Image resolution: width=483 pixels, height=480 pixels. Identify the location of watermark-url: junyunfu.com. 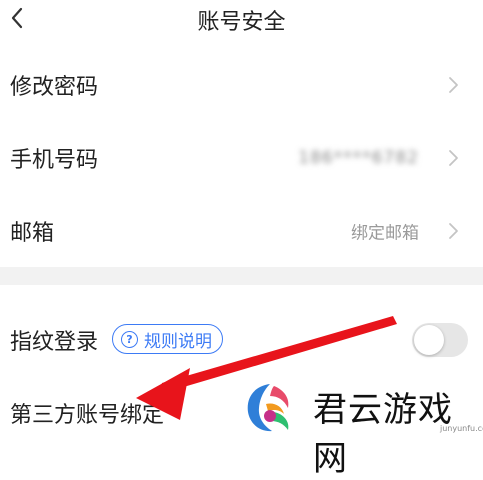
(461, 428).